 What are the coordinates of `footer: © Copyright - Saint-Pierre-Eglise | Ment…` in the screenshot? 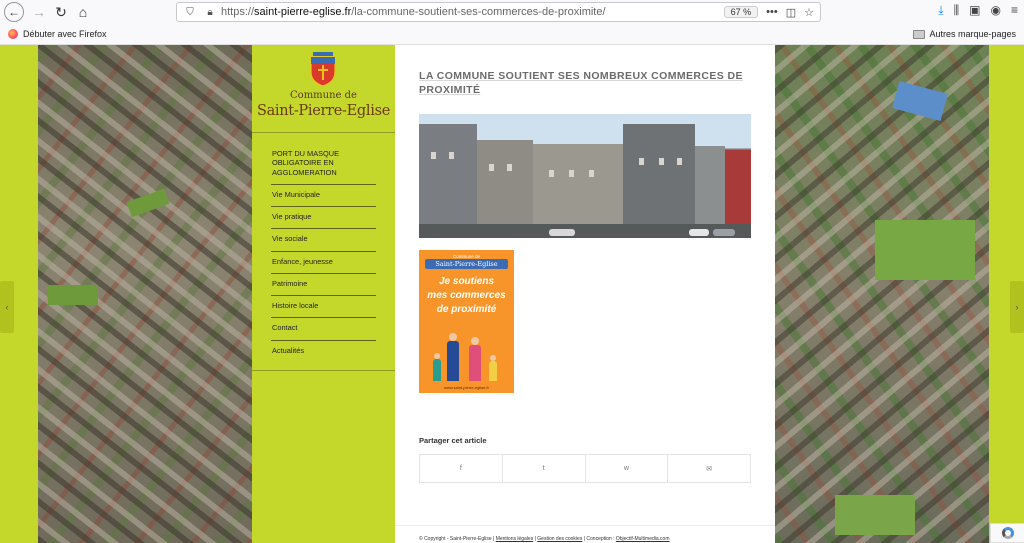 It's located at (544, 539).